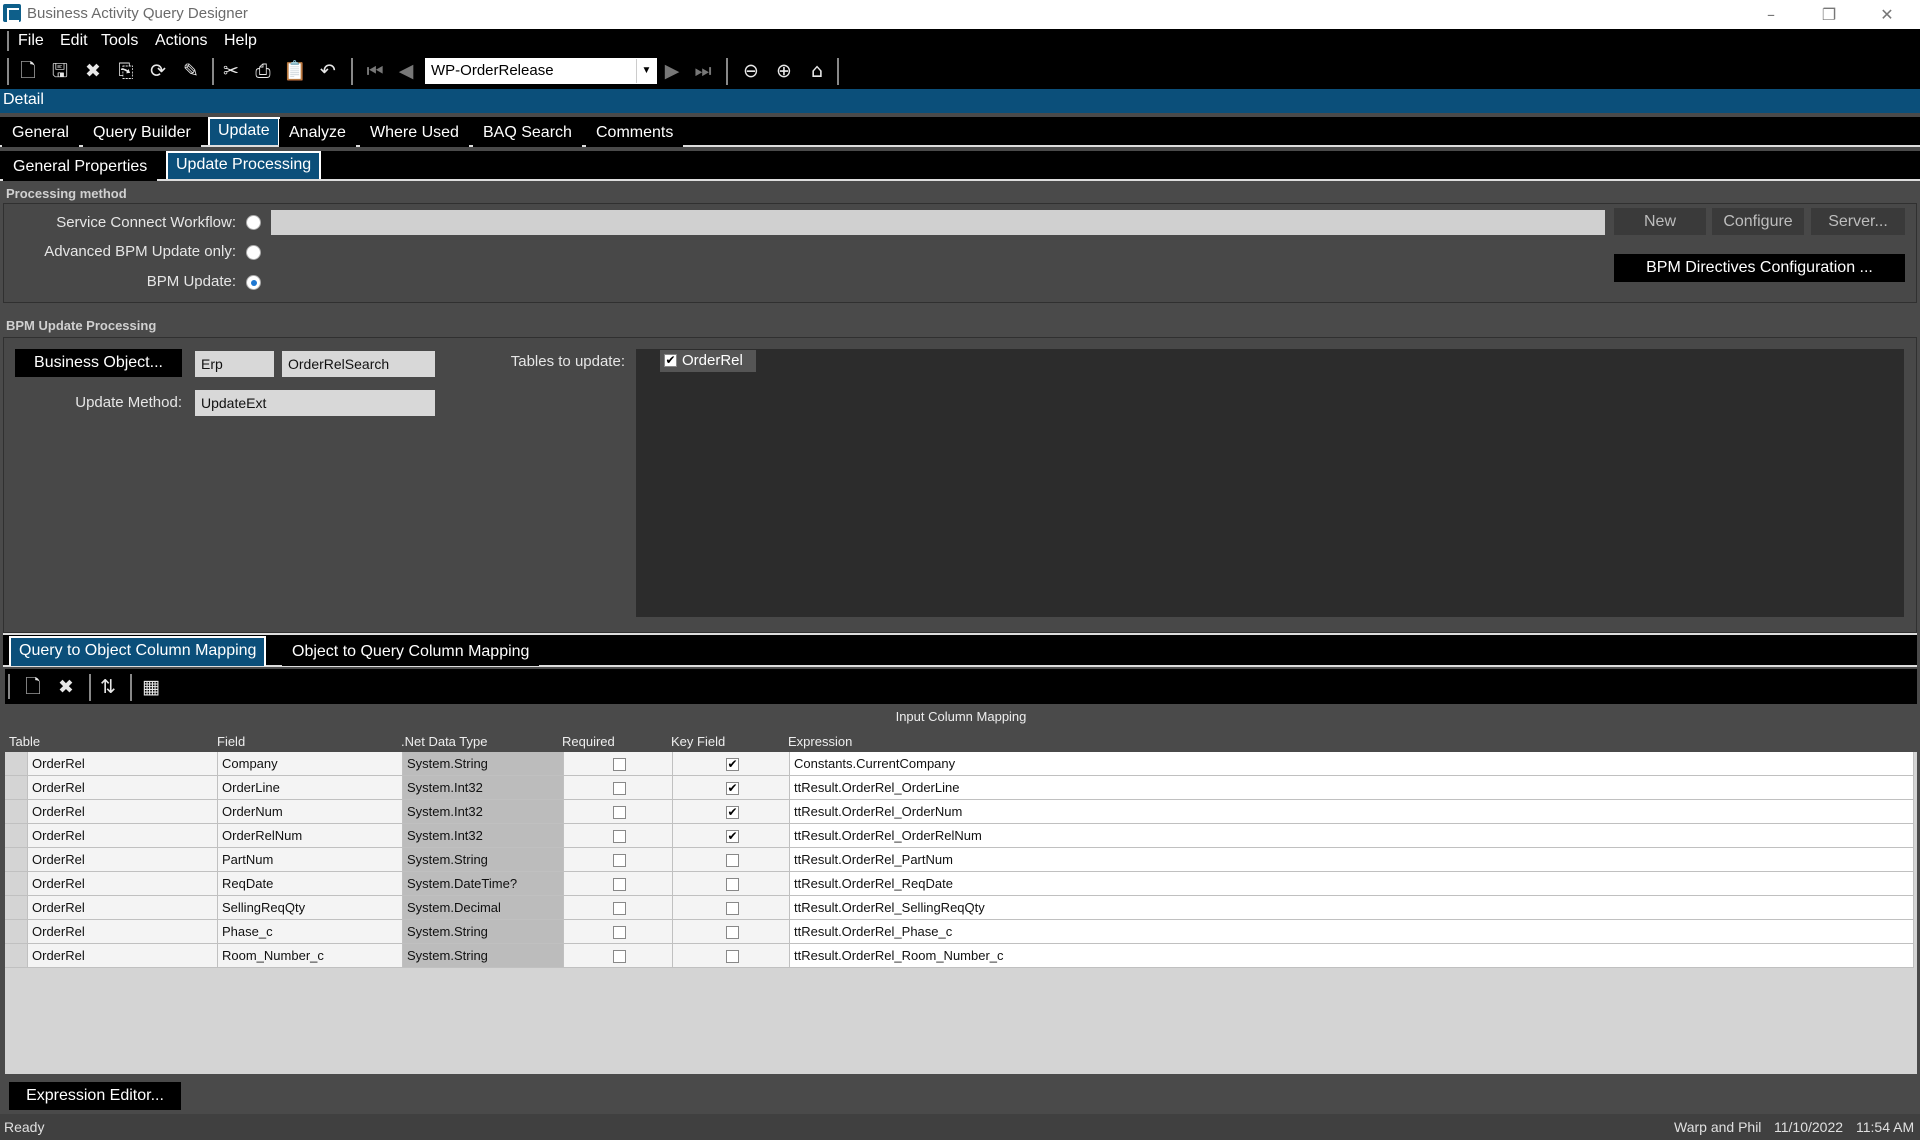 This screenshot has height=1140, width=1920. What do you see at coordinates (698, 741) in the screenshot?
I see `col-header-key-field: Key Field` at bounding box center [698, 741].